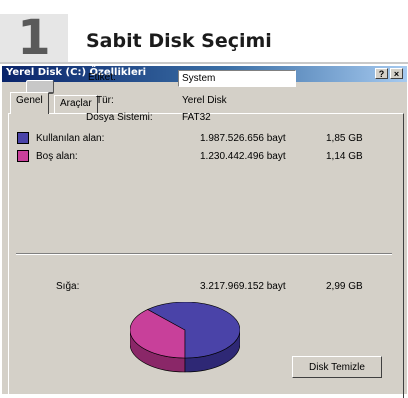 Image resolution: width=408 pixels, height=398 pixels. What do you see at coordinates (76, 104) in the screenshot?
I see `tab-tools: Araçlar` at bounding box center [76, 104].